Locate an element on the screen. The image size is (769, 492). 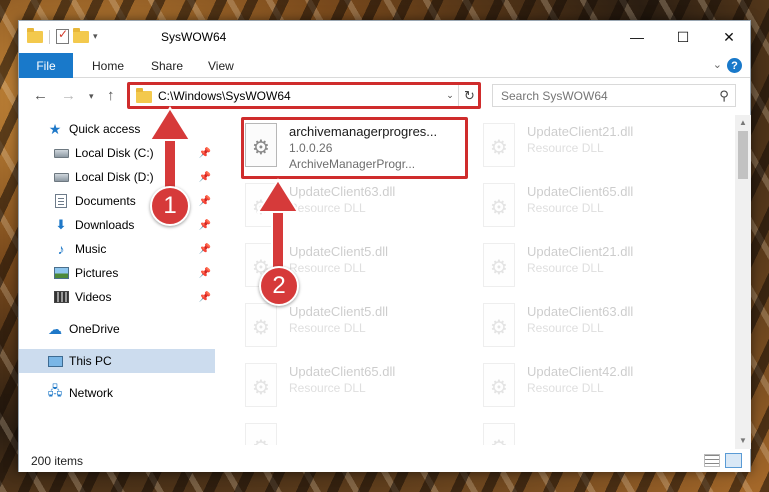
callout-step-2: 2 is located at coordinates (279, 286).